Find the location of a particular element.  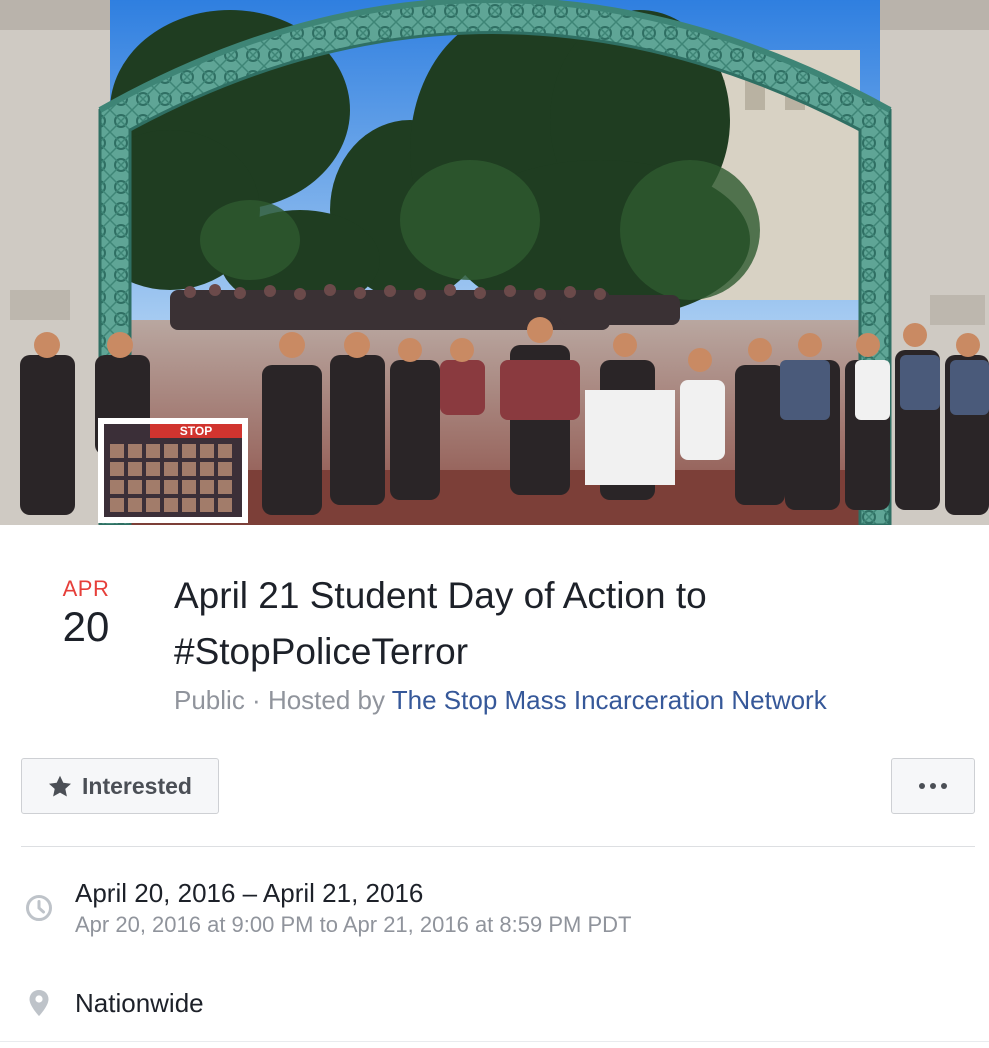

hosted-by-label: Hosted by is located at coordinates (329, 700).